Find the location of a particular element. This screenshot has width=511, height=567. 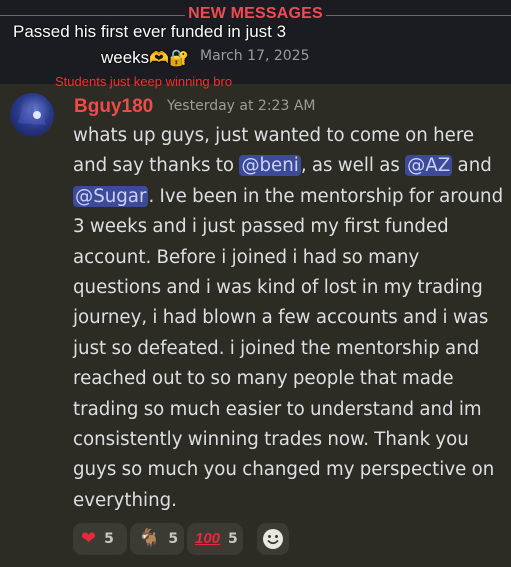

reaction-heart: ❤ 5 is located at coordinates (100, 539).